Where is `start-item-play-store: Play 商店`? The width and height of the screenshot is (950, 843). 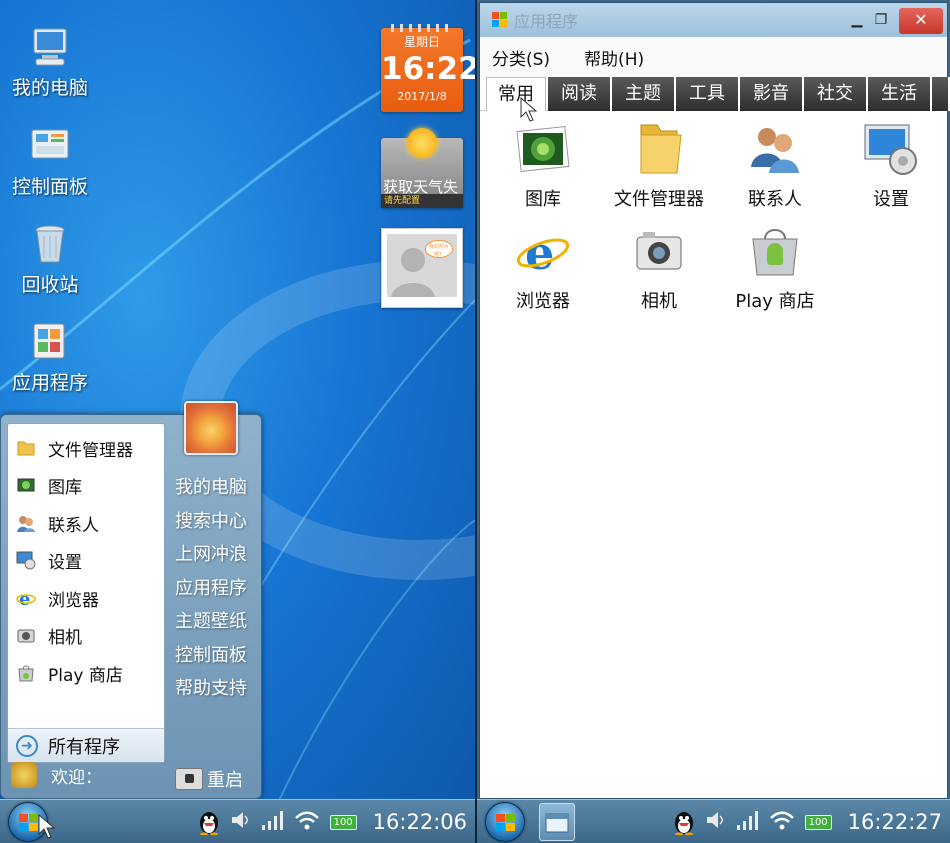
start-item-play-store: Play 商店 is located at coordinates (69, 673).